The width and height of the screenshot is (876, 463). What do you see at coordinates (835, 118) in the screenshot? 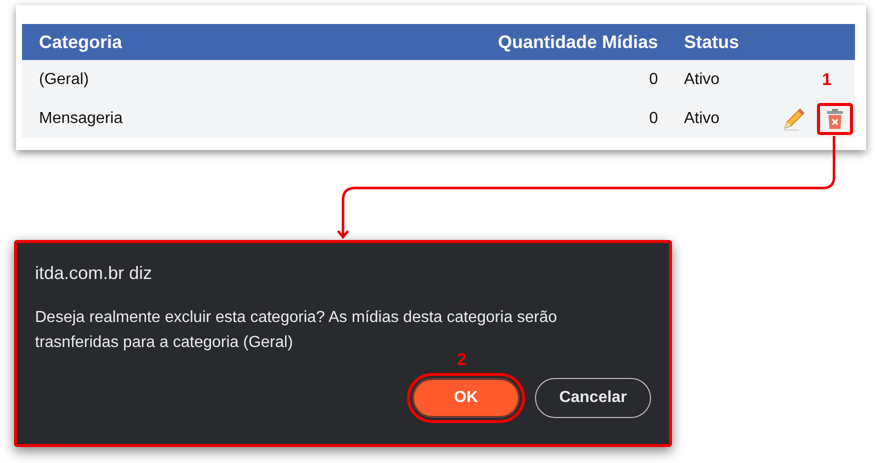
I see `delete-icon` at bounding box center [835, 118].